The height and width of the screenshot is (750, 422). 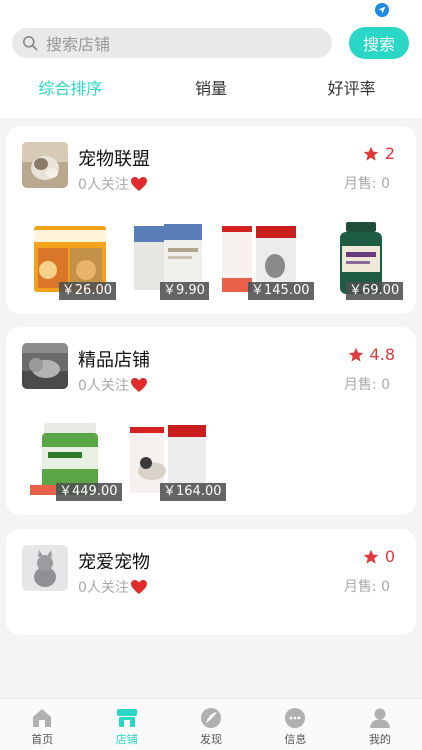 I want to click on product-thumbnail: ￥145.00, so click(x=267, y=259).